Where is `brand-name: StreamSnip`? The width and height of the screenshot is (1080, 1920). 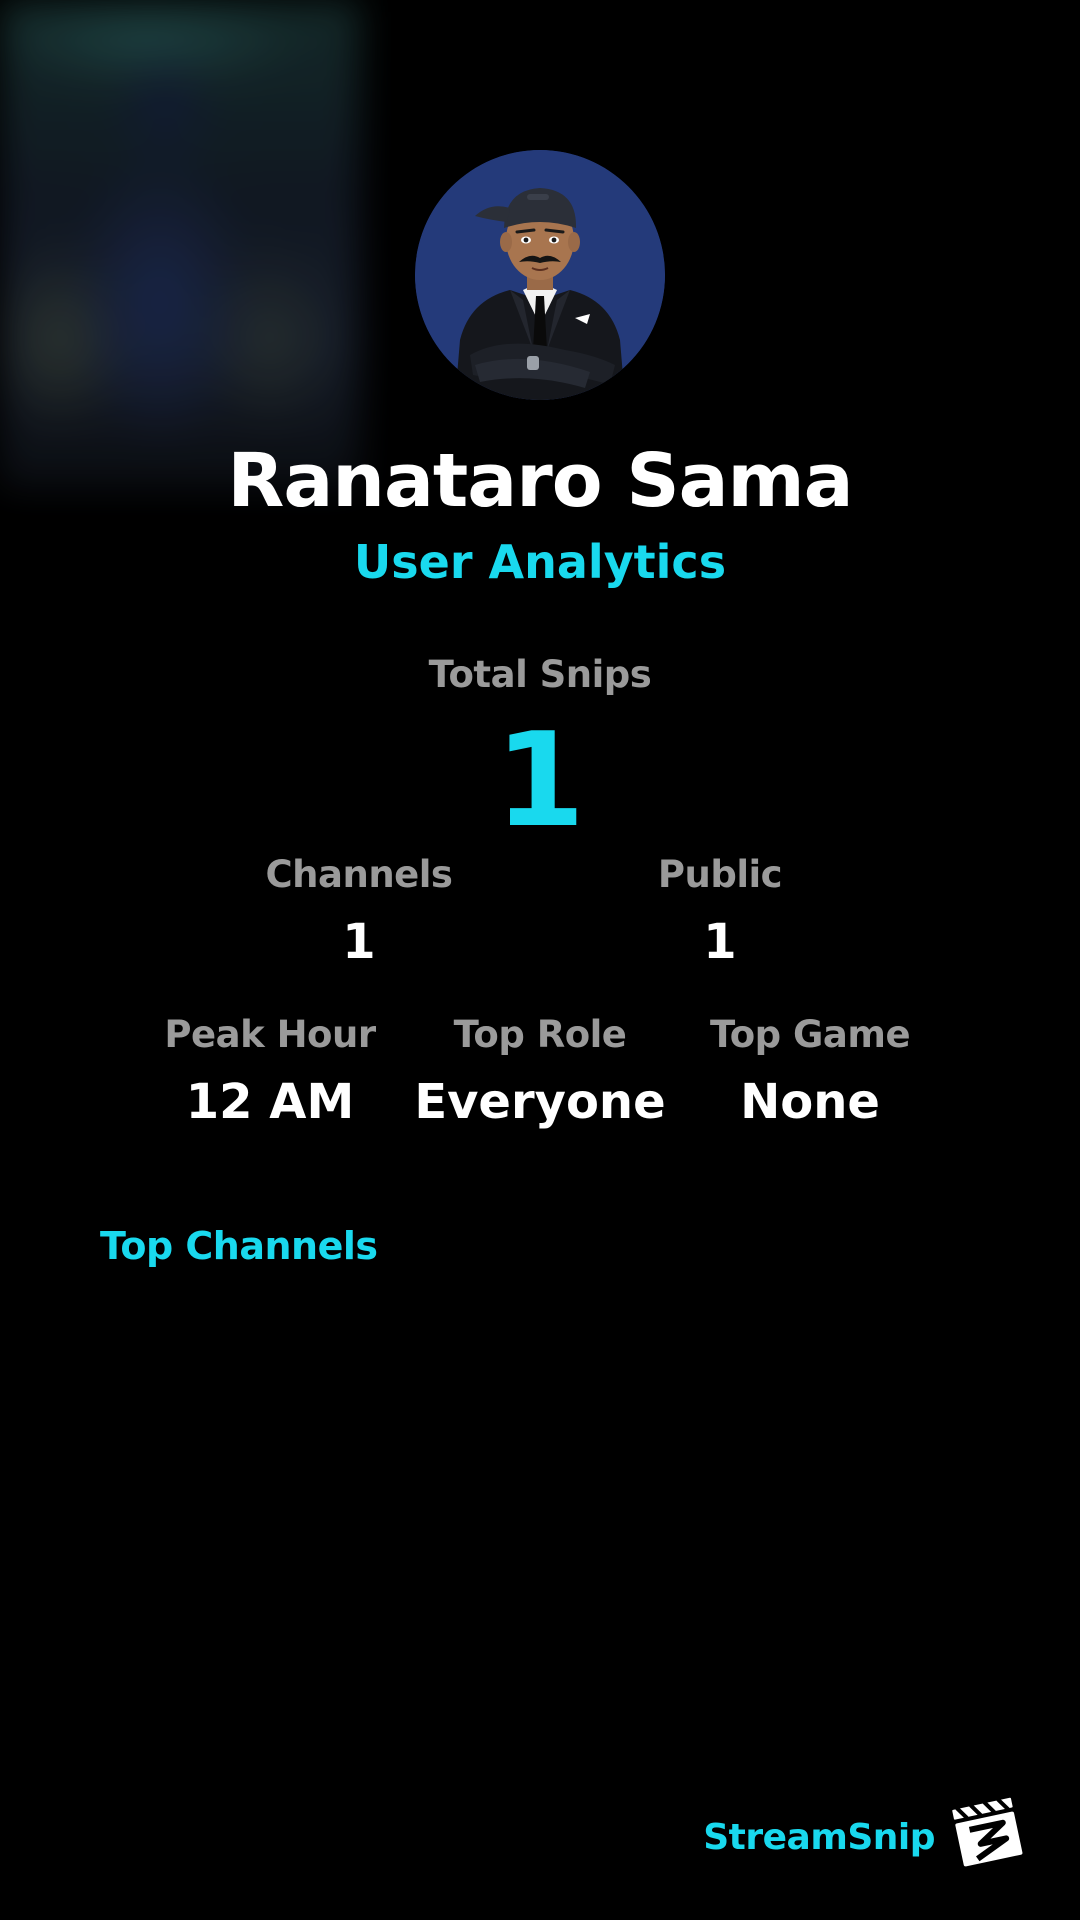 brand-name: StreamSnip is located at coordinates (819, 1837).